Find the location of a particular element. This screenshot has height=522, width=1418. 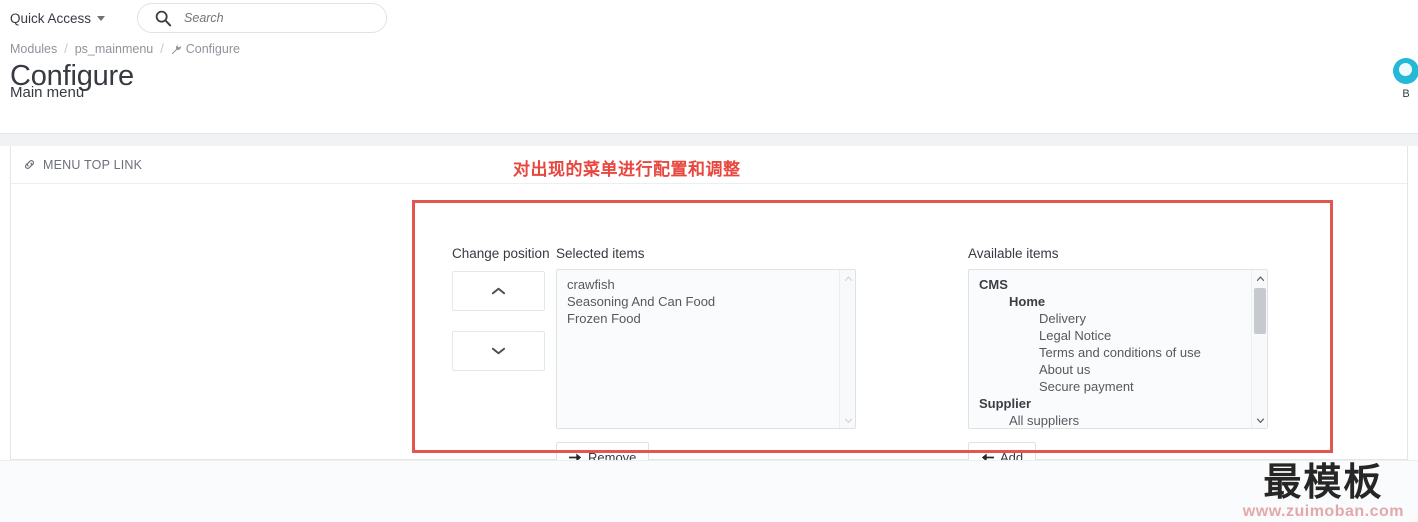

list-item: About us is located at coordinates (1115, 369).